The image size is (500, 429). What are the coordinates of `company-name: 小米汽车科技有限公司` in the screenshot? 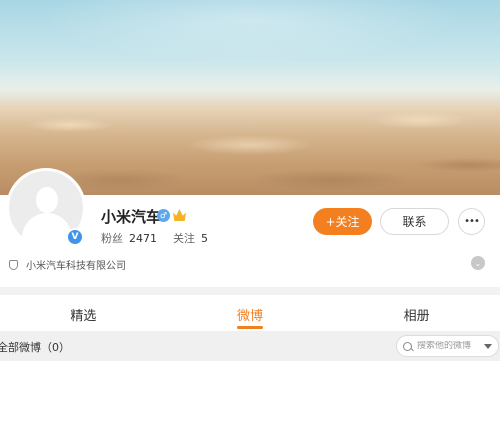 It's located at (76, 266).